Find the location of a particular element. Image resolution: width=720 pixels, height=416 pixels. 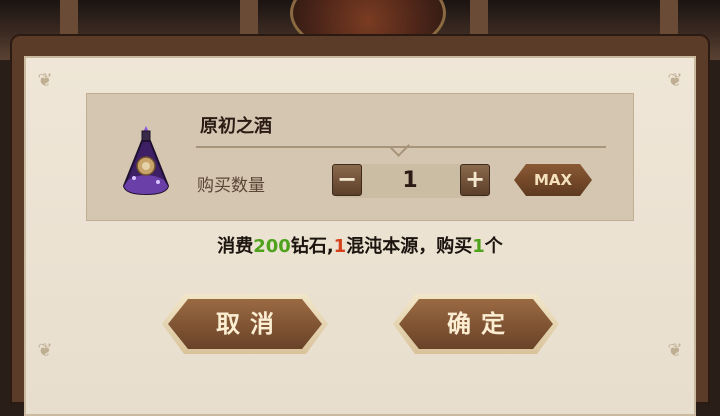

cost-text: 钻石, is located at coordinates (312, 246).